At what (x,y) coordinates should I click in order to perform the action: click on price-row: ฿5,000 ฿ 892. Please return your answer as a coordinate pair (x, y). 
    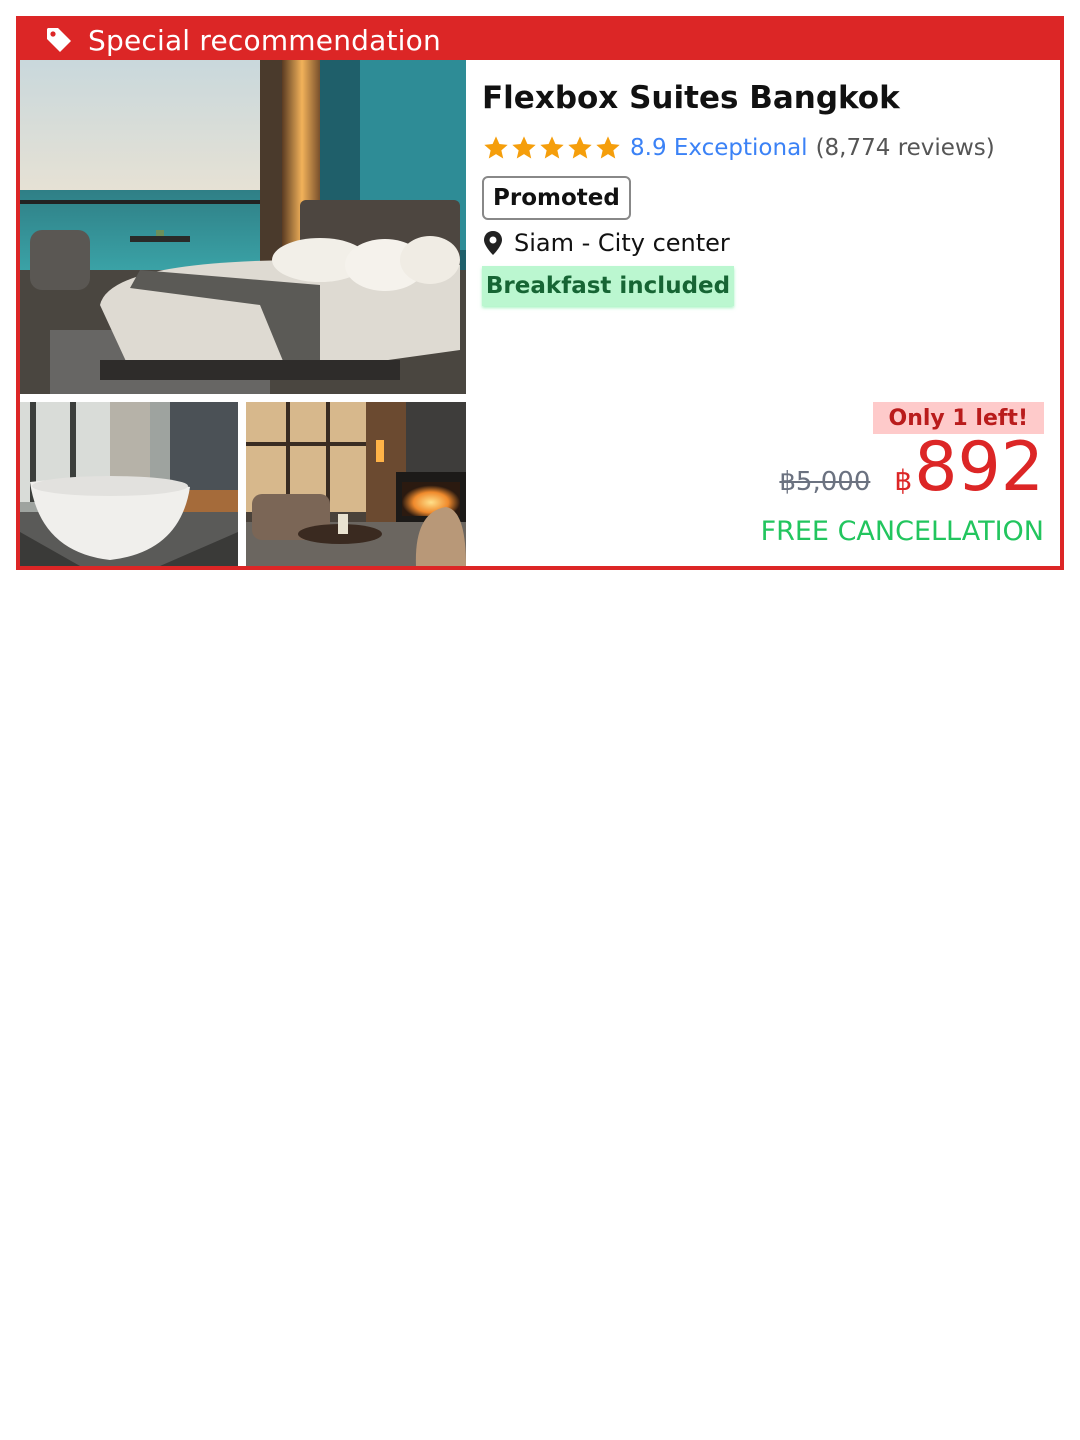
    Looking at the image, I should click on (911, 474).